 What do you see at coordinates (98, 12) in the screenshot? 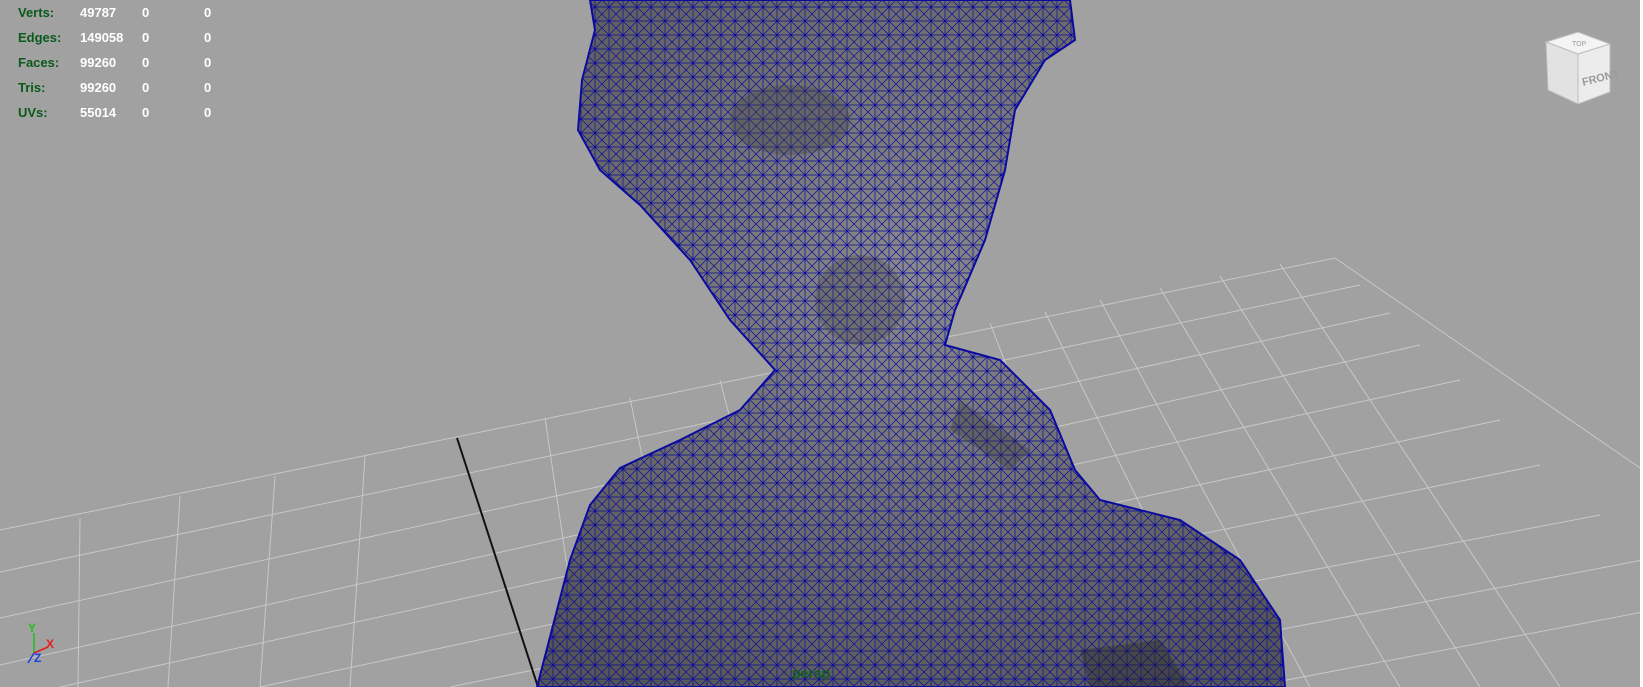
I see `hud-value: 49787` at bounding box center [98, 12].